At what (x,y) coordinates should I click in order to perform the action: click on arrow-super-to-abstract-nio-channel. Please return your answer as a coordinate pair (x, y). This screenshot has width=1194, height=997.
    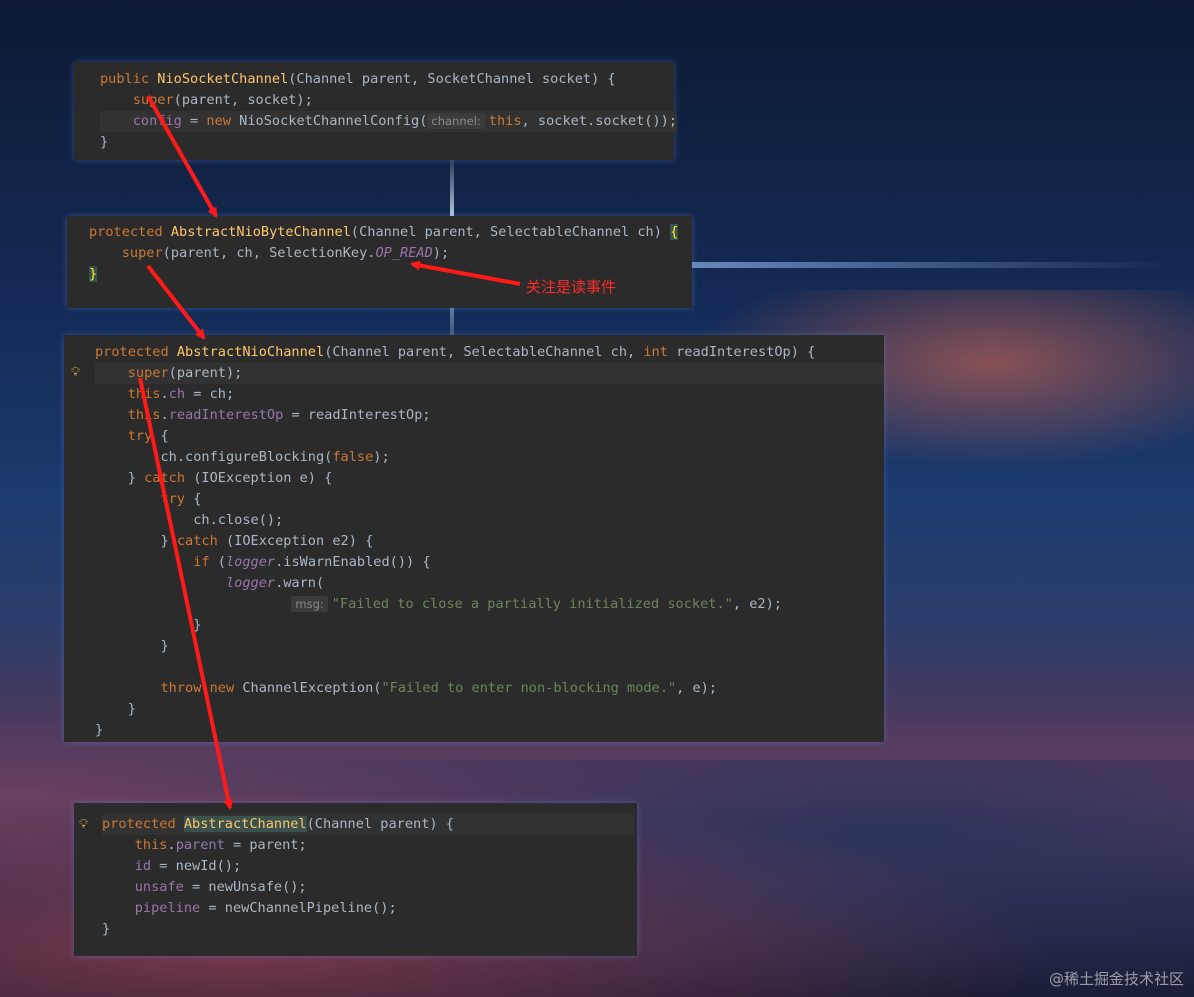
    Looking at the image, I should click on (176, 302).